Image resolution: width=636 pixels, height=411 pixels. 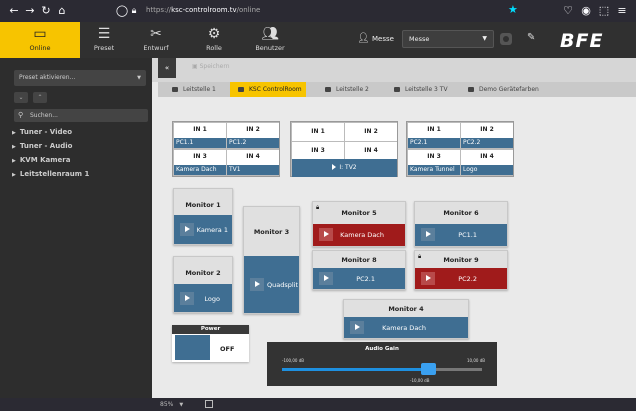 I want to click on tree-item-leitstellenraum-1: ▶ Leitstellenraum 1, so click(x=50, y=174).